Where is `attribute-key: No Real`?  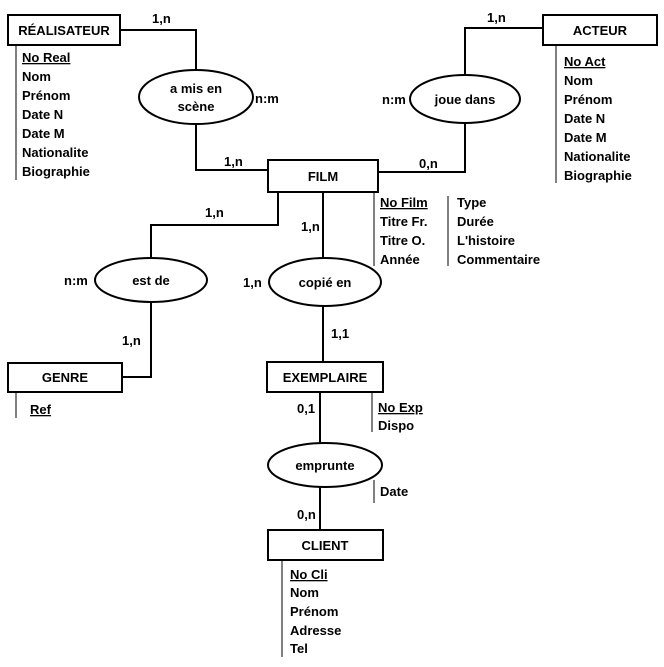 attribute-key: No Real is located at coordinates (46, 57).